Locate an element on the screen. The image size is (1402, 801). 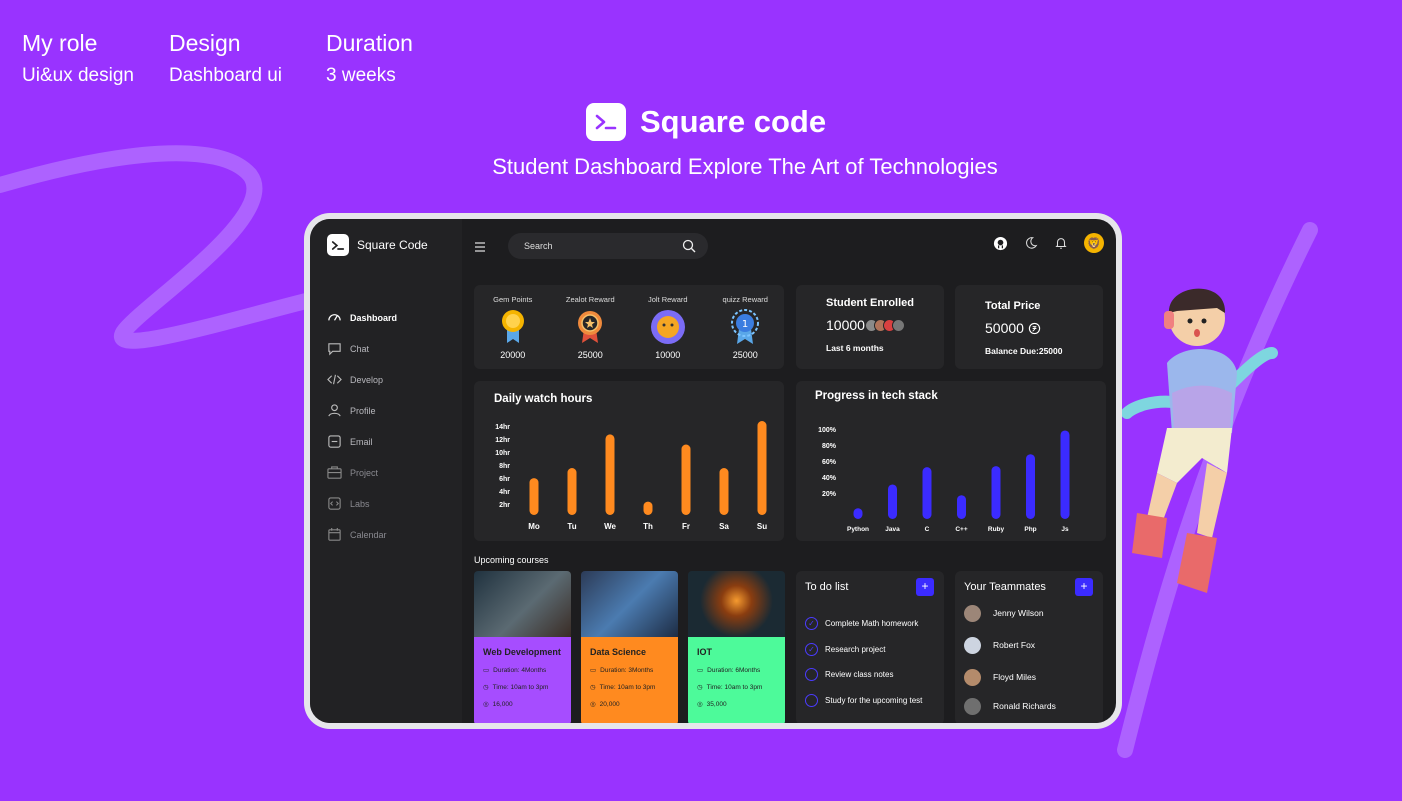
bell-icon is located at coordinates (1061, 243).